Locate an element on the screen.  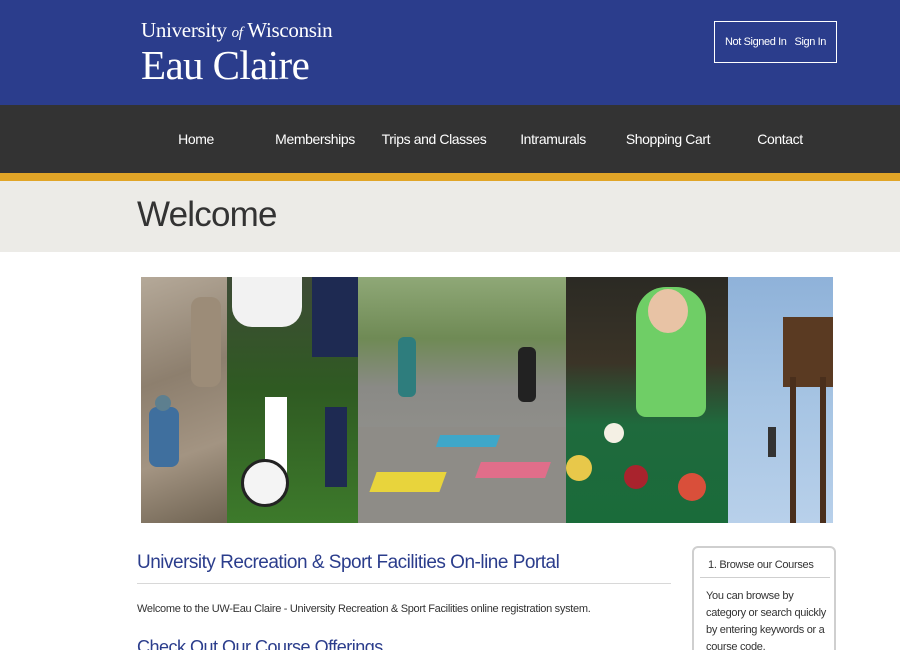
logo-text-university: University is located at coordinates (184, 30).